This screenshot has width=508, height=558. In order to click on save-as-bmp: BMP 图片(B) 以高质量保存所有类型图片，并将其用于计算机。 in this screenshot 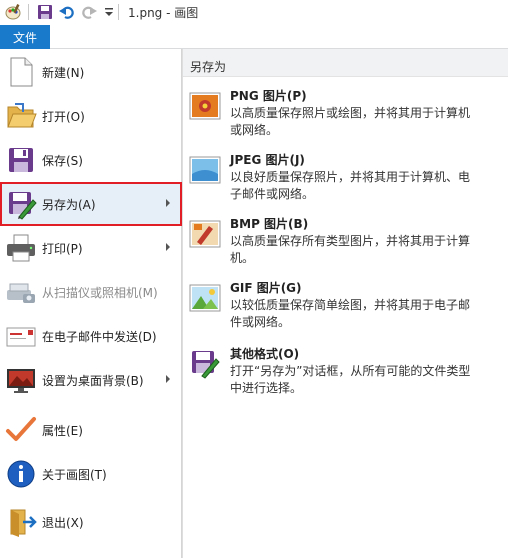, I will do `click(345, 243)`.